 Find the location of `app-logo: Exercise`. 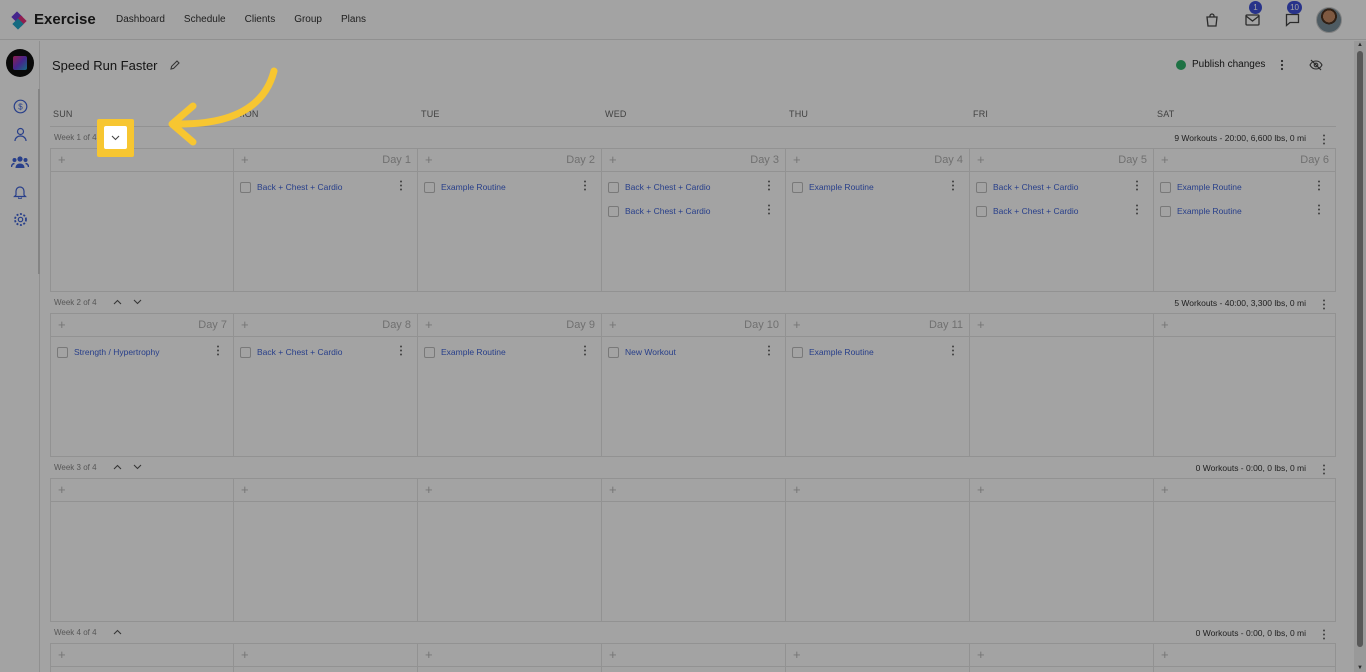

app-logo: Exercise is located at coordinates (58, 20).